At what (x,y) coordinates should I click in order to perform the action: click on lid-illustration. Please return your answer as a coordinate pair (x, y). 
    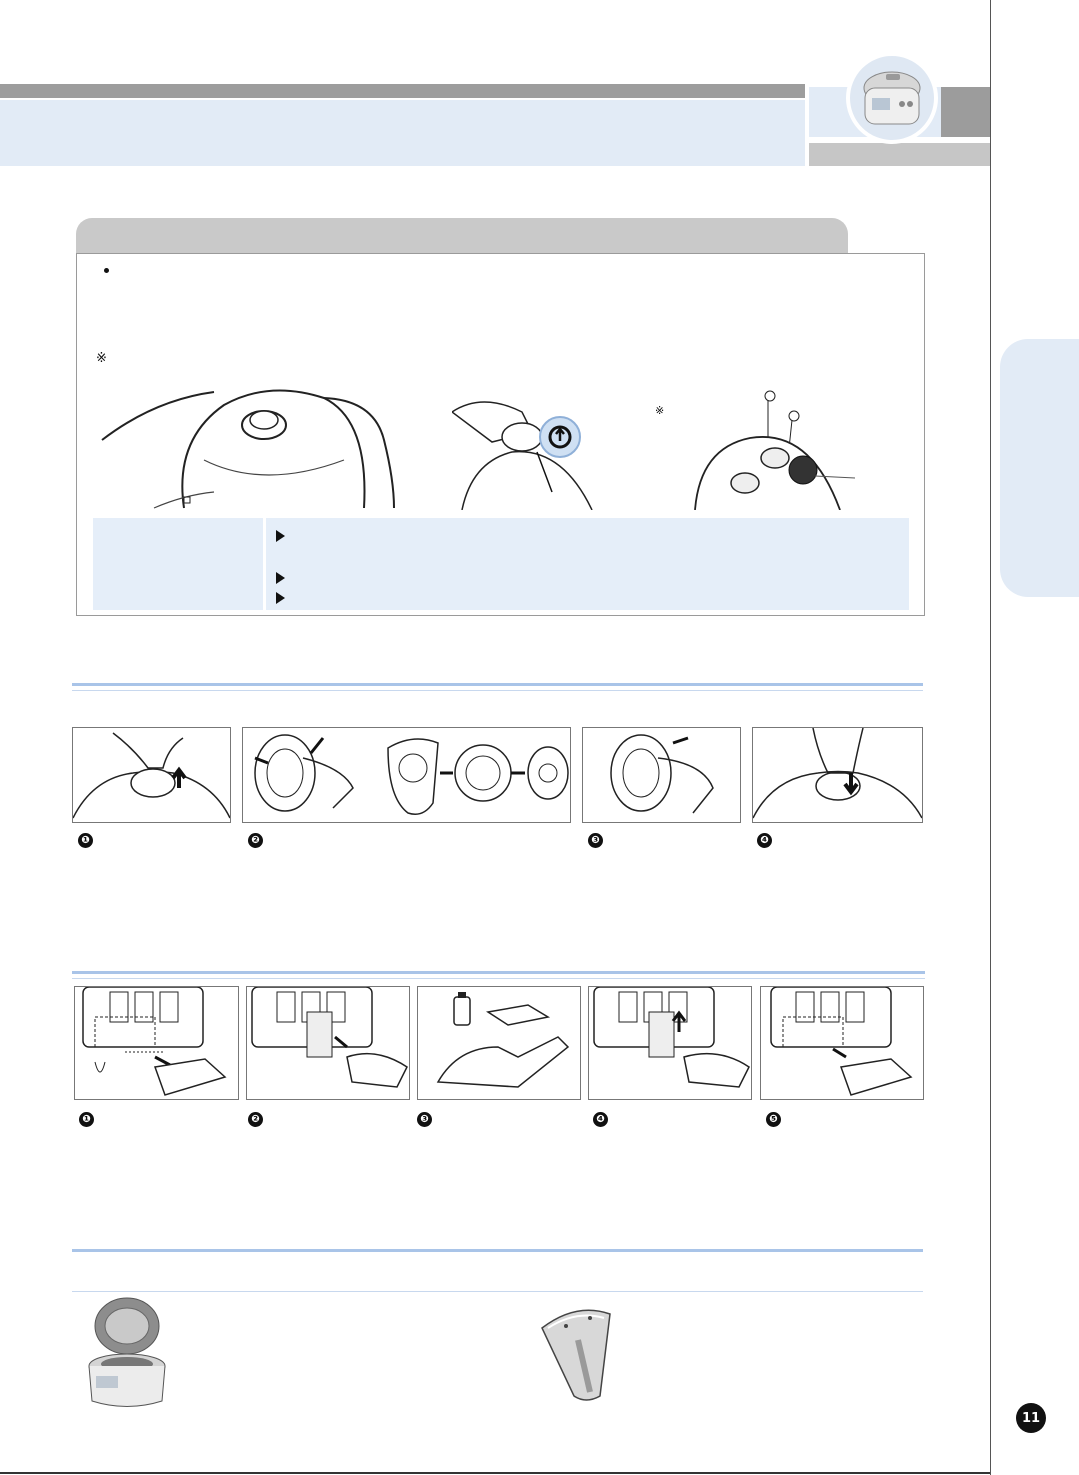
    Looking at the image, I should click on (254, 445).